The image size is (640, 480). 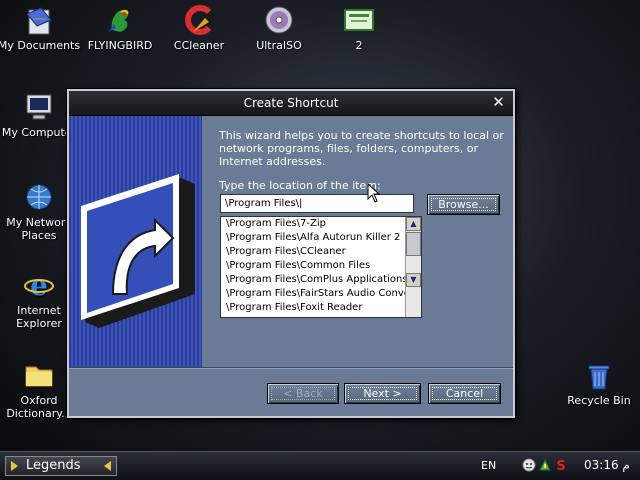 I want to click on list-scrollbar: ▲ ▼, so click(x=413, y=267).